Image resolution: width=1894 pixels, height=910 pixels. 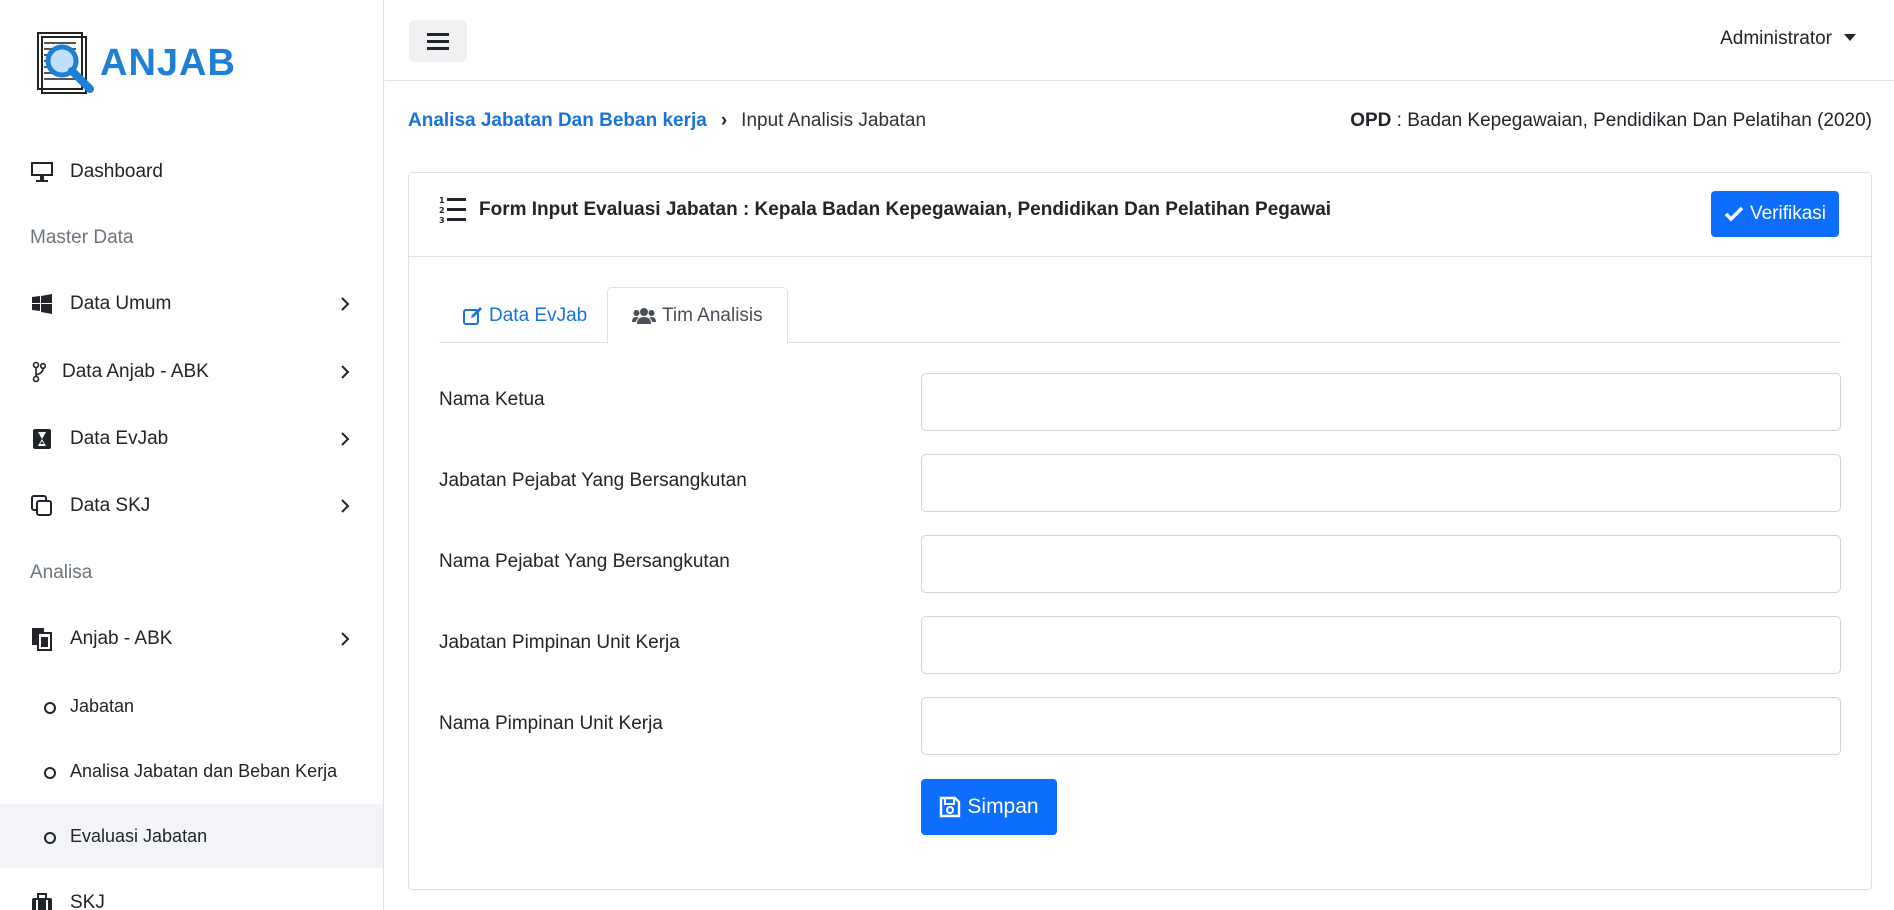 I want to click on jabatan-pimpinan-input, so click(x=1381, y=645).